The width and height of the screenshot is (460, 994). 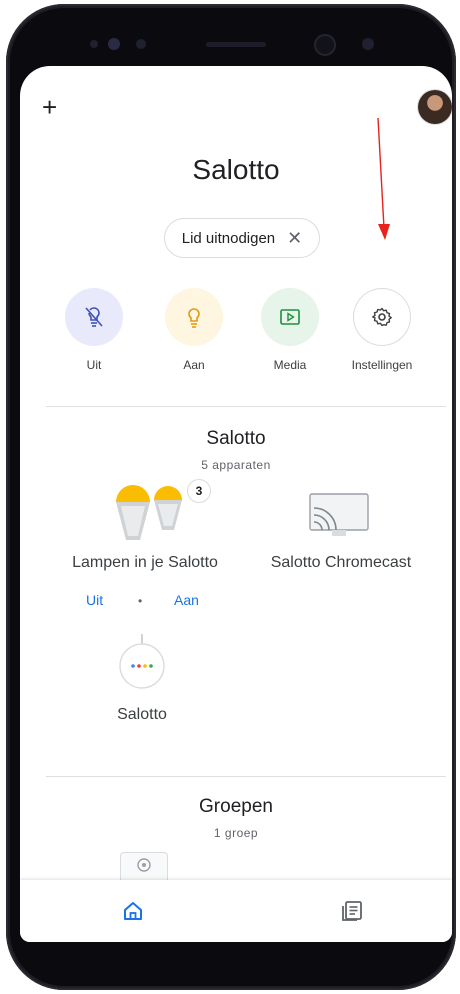 I want to click on action-label: Aan, so click(x=194, y=365).